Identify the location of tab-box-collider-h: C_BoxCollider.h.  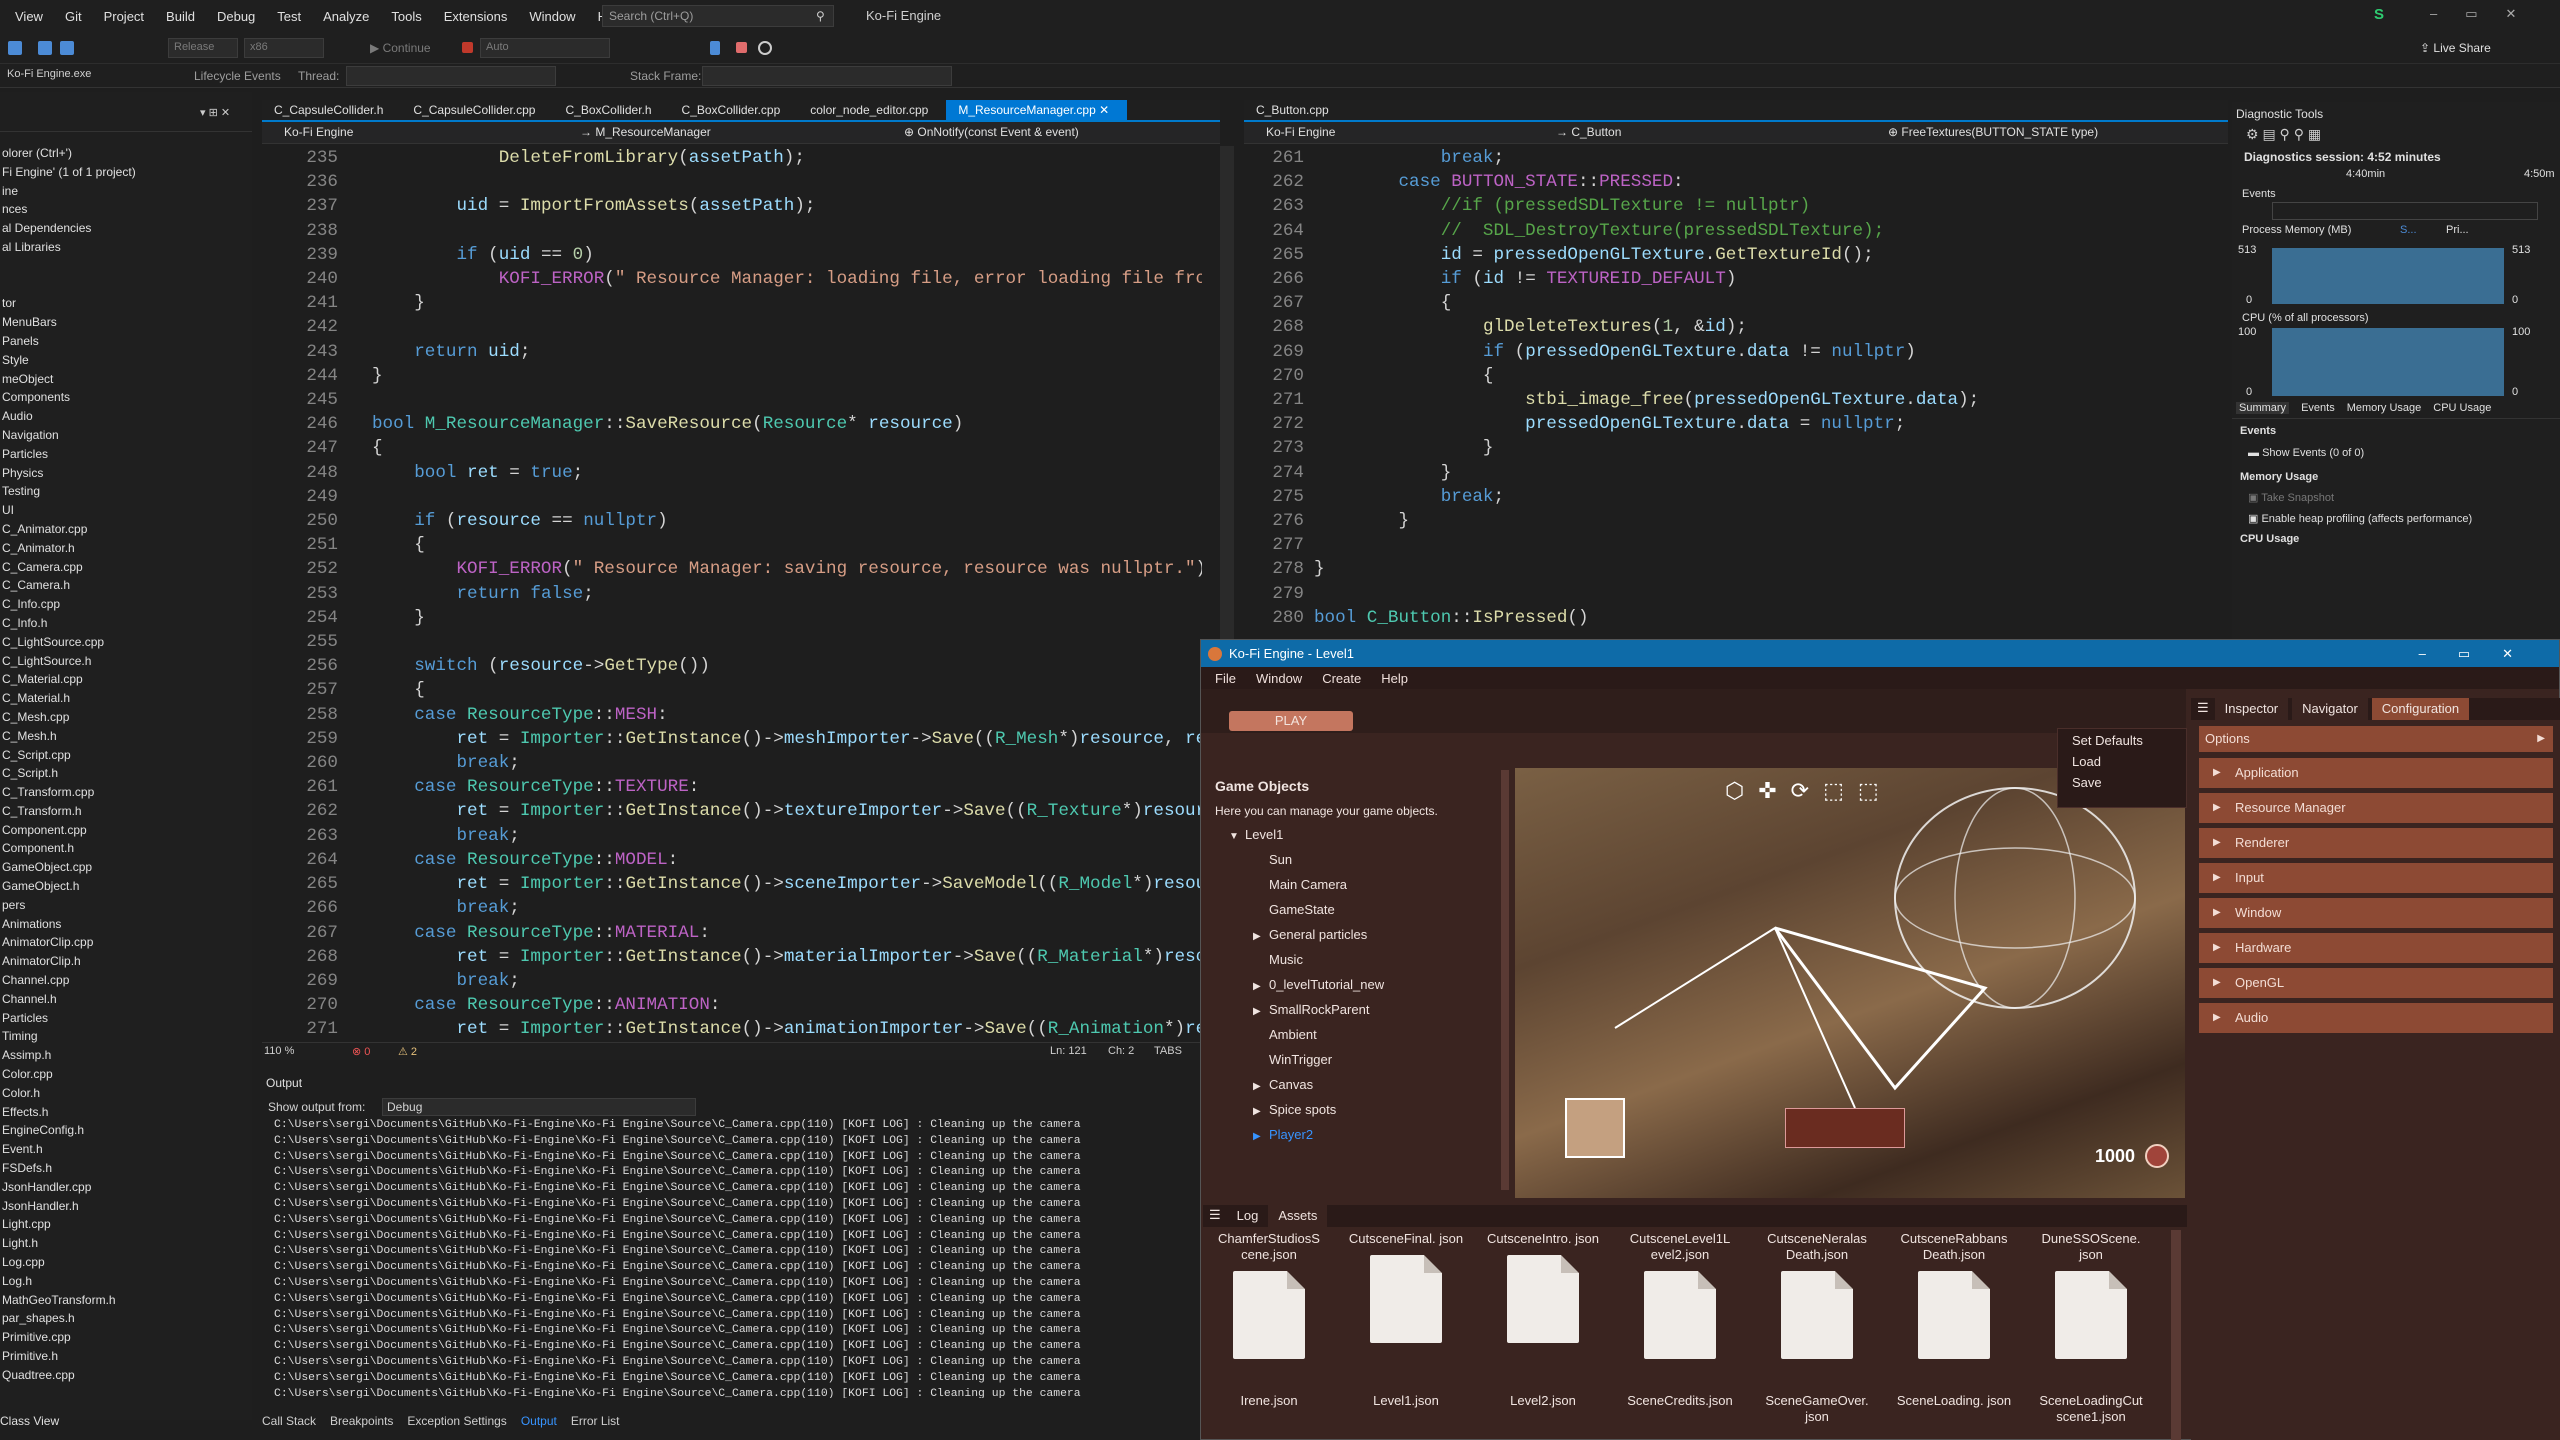
(611, 110).